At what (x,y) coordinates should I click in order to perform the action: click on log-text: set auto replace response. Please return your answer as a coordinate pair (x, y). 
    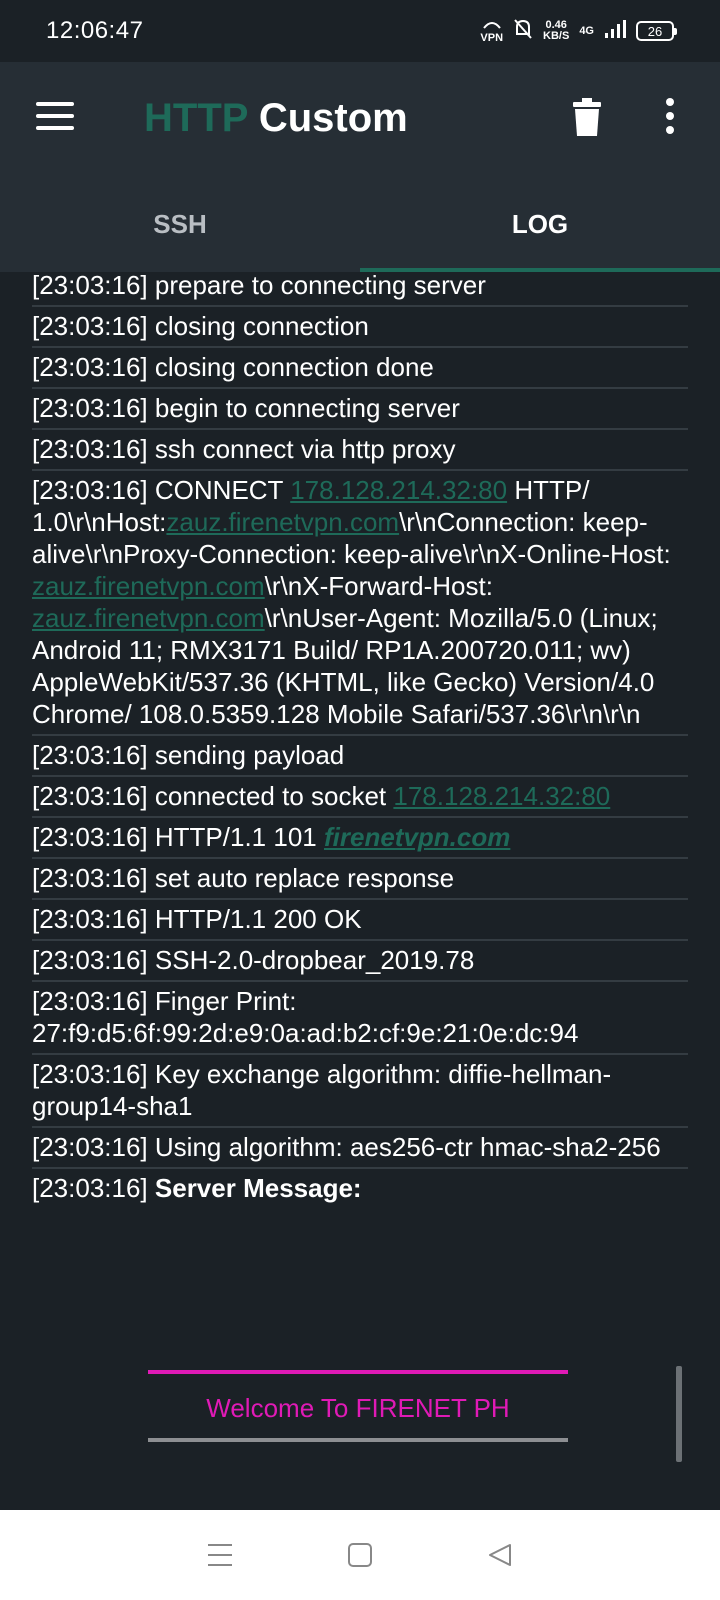
    Looking at the image, I should click on (304, 878).